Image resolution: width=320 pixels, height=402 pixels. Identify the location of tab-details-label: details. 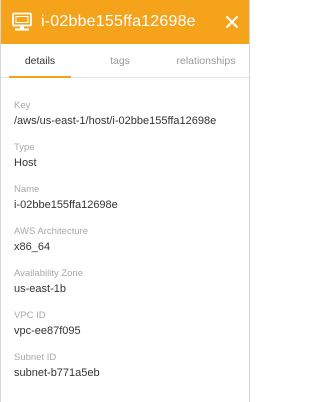
(40, 60).